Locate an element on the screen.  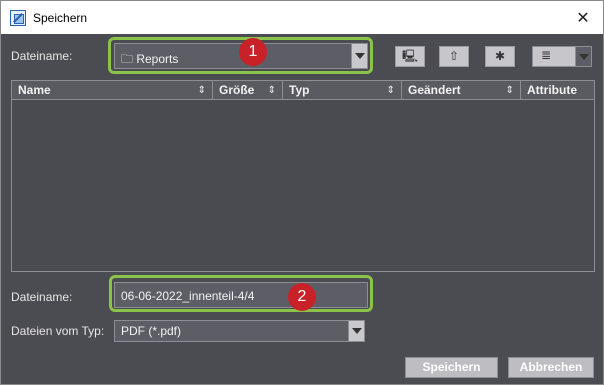
column-label: Geändert is located at coordinates (434, 90).